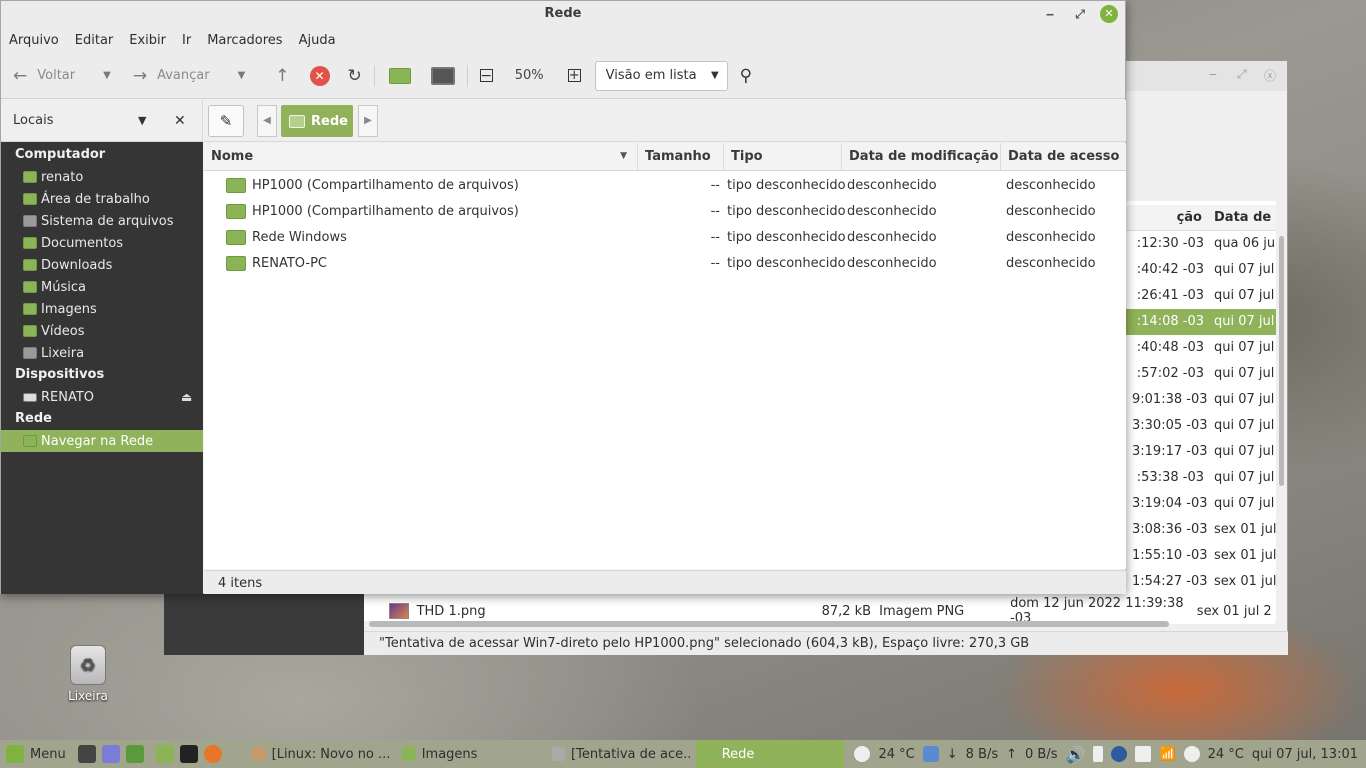  What do you see at coordinates (574, 75) in the screenshot?
I see `zoom-in-icon: +` at bounding box center [574, 75].